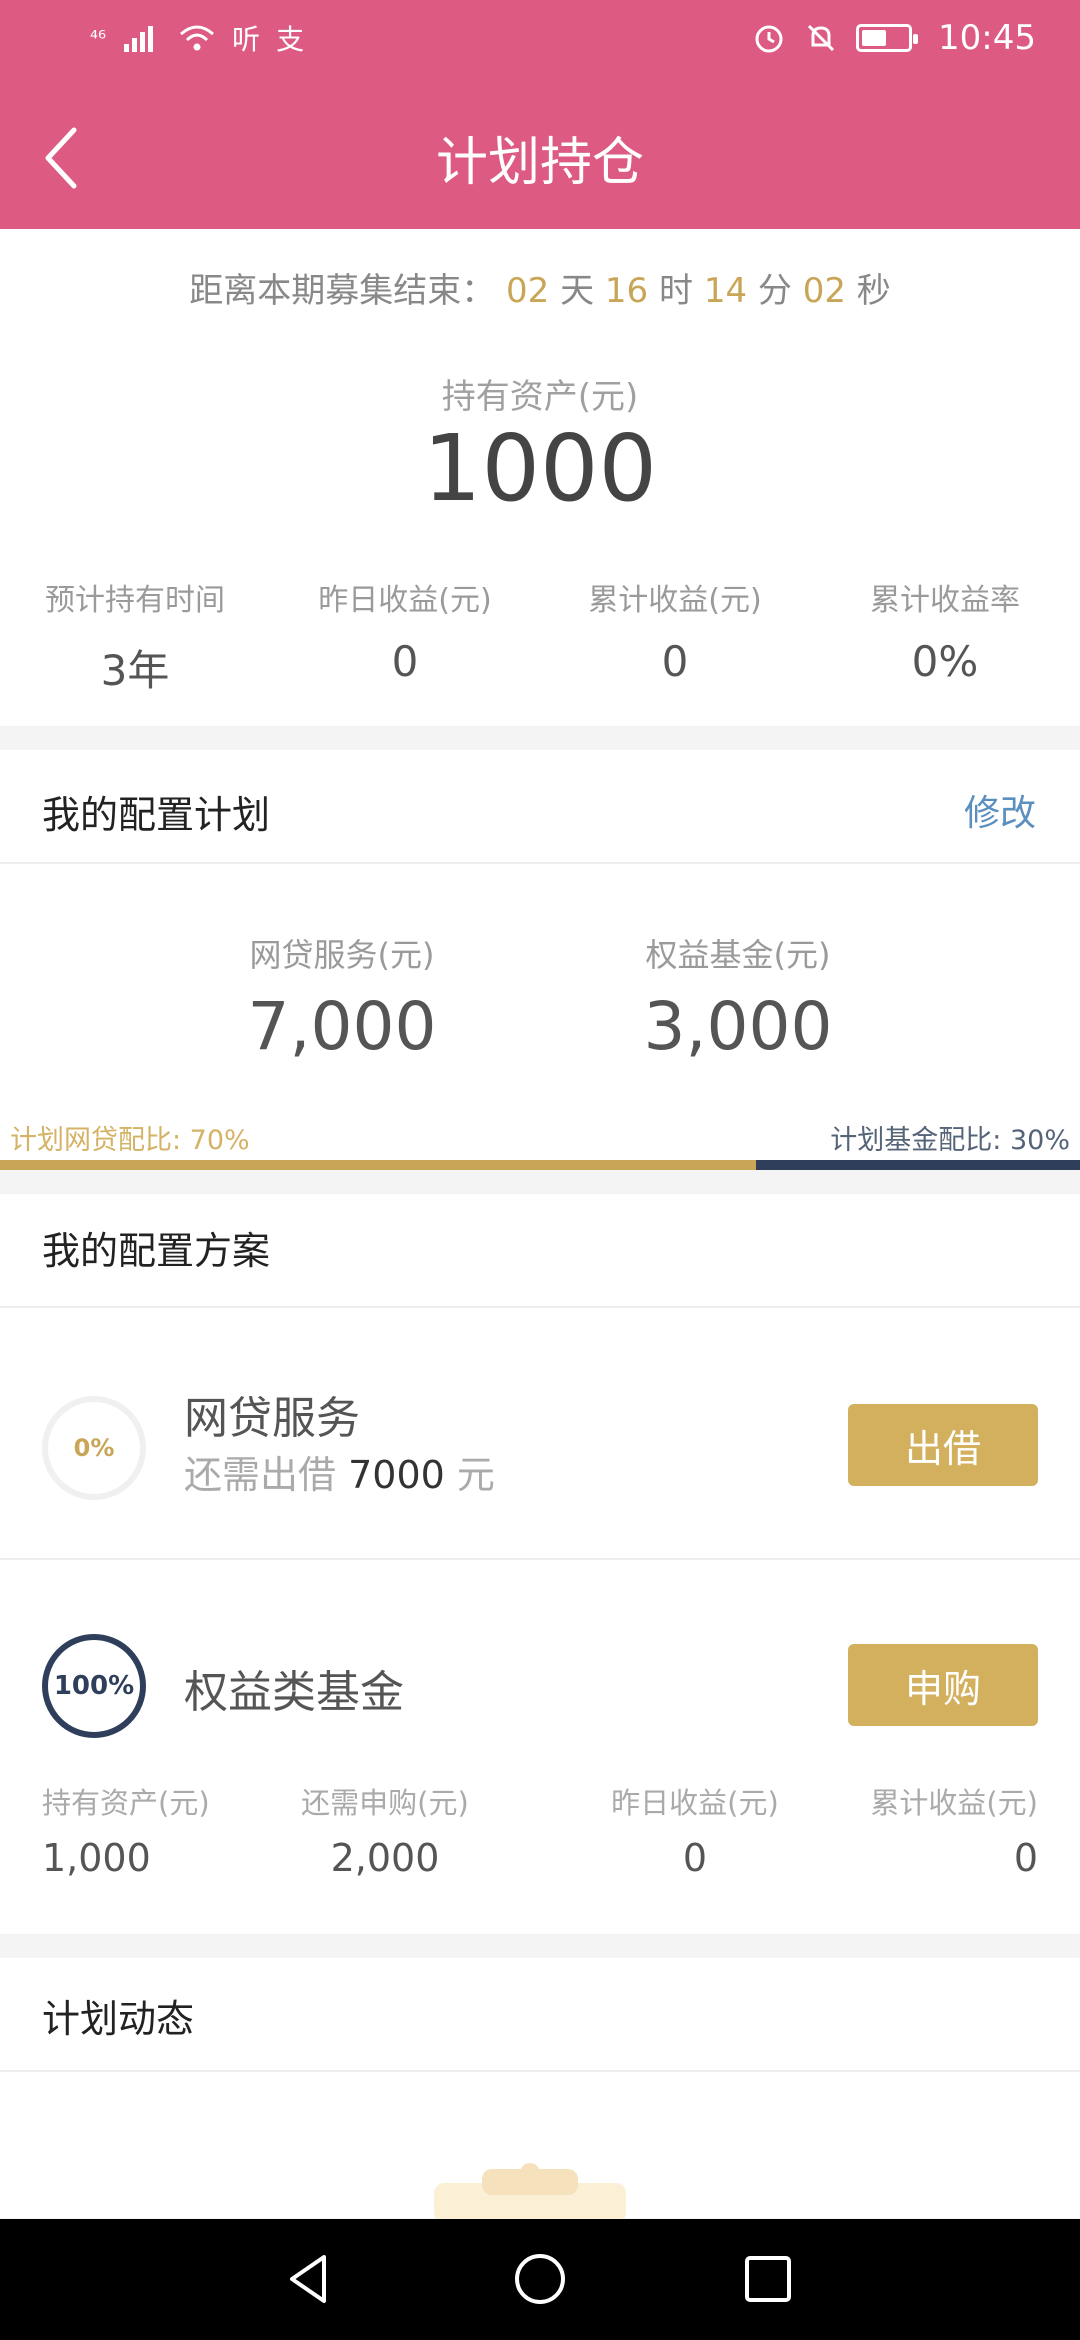  What do you see at coordinates (385, 1830) in the screenshot?
I see `fund-stat-remaining: 还需申购(元) 2,000` at bounding box center [385, 1830].